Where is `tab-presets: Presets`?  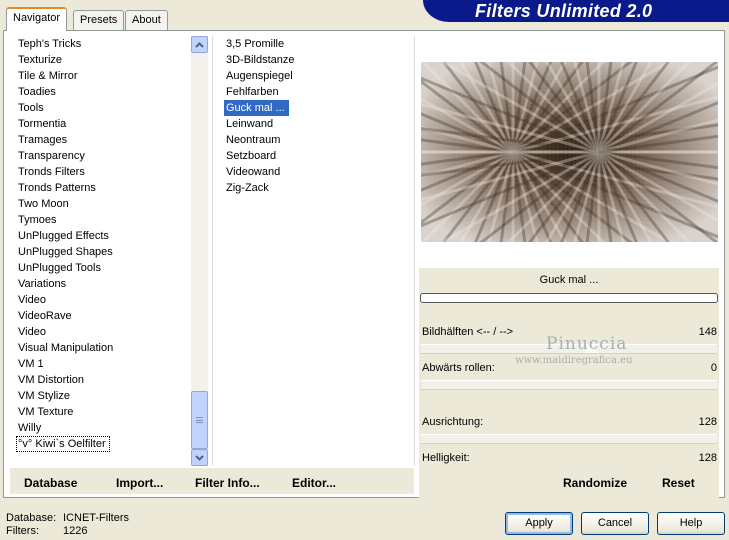 tab-presets: Presets is located at coordinates (99, 20).